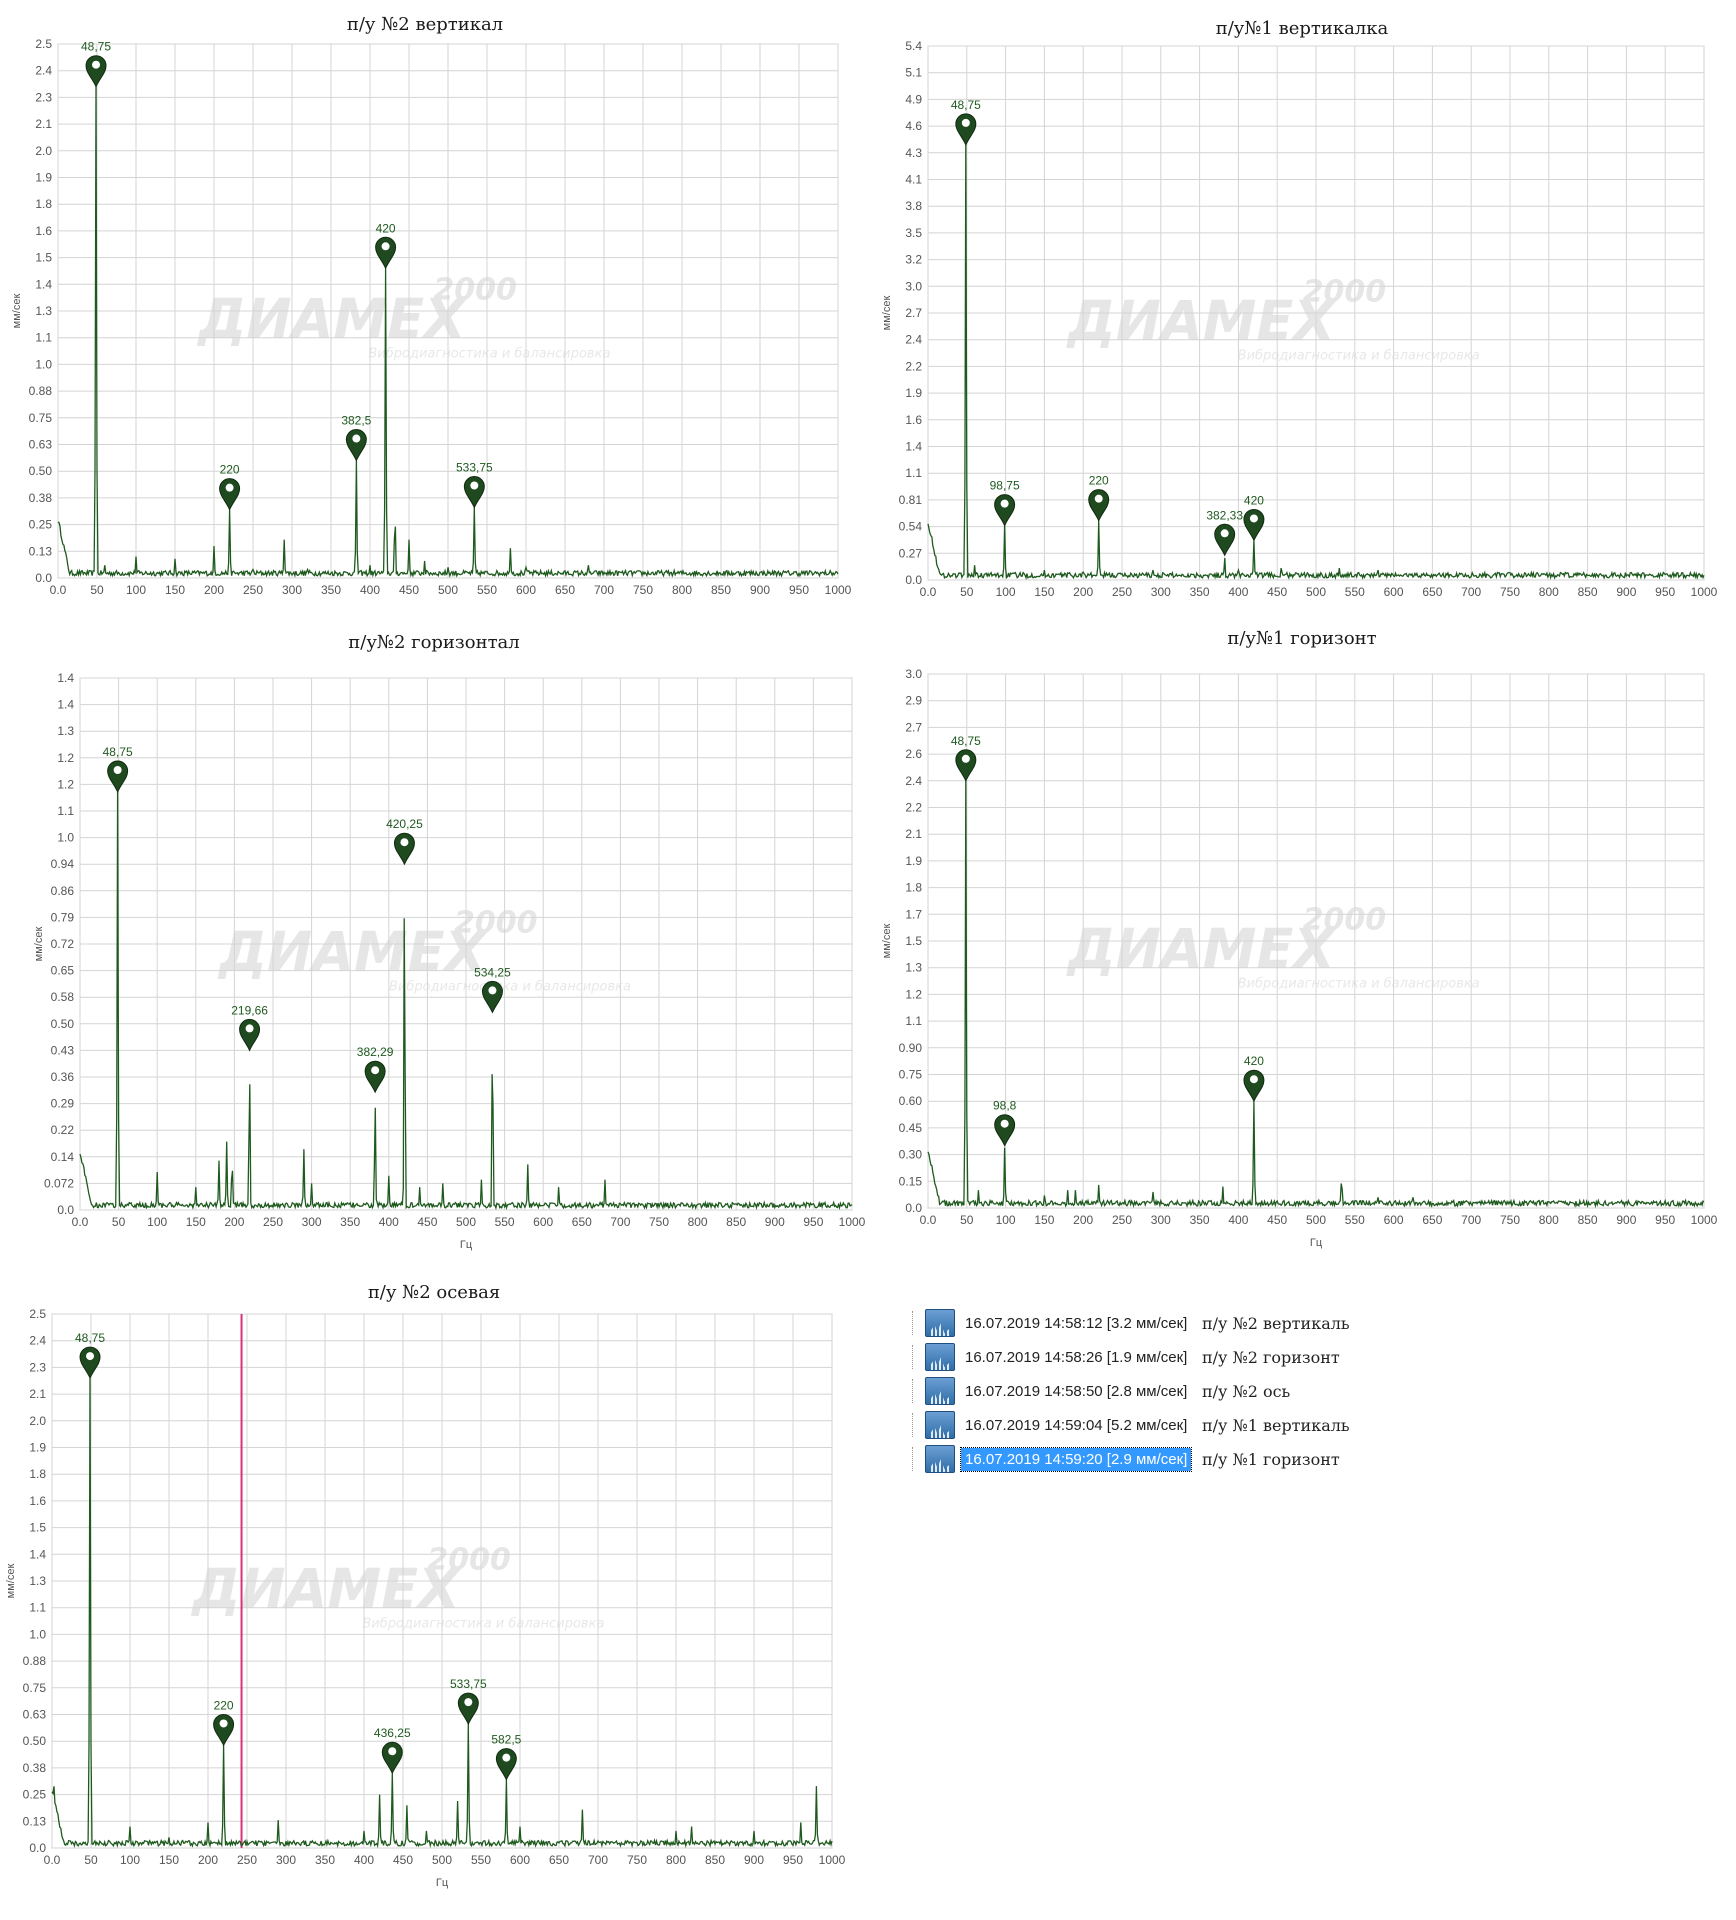 This screenshot has height=1920, width=1736. I want to click on y-tick-label: 0.13, so click(41, 551).